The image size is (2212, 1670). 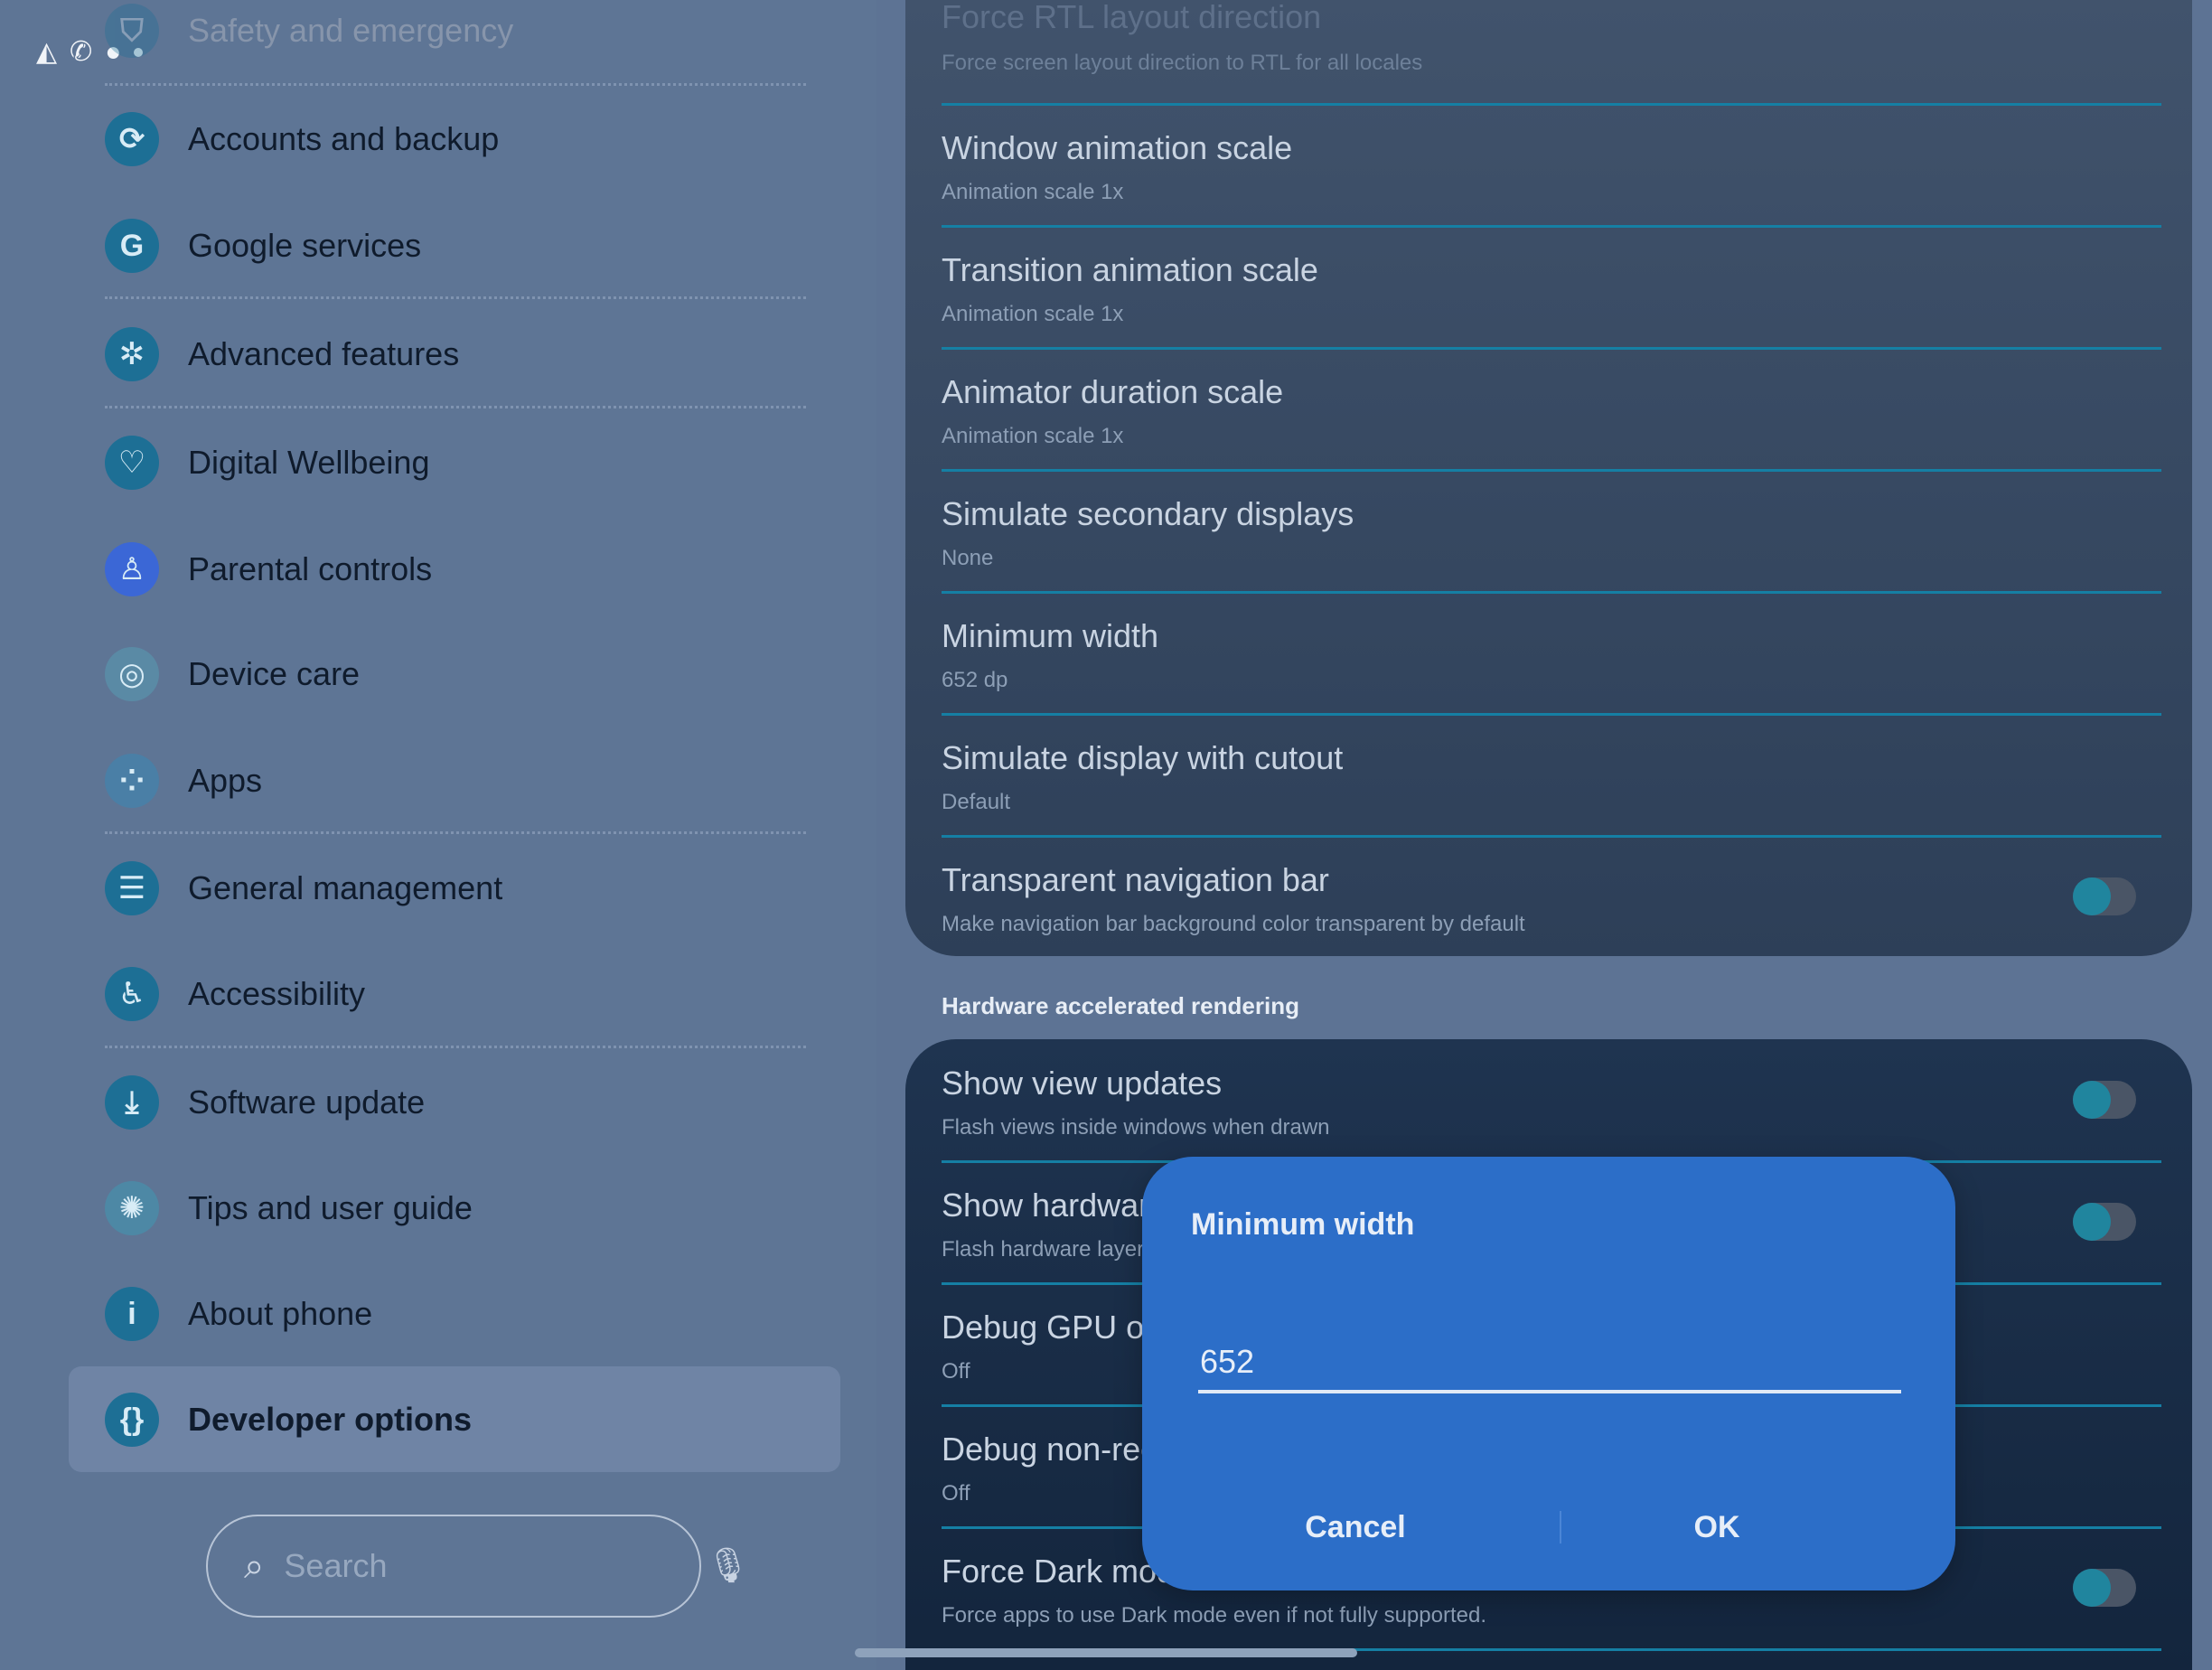 What do you see at coordinates (81, 52) in the screenshot?
I see `missed-call-icon: ✆` at bounding box center [81, 52].